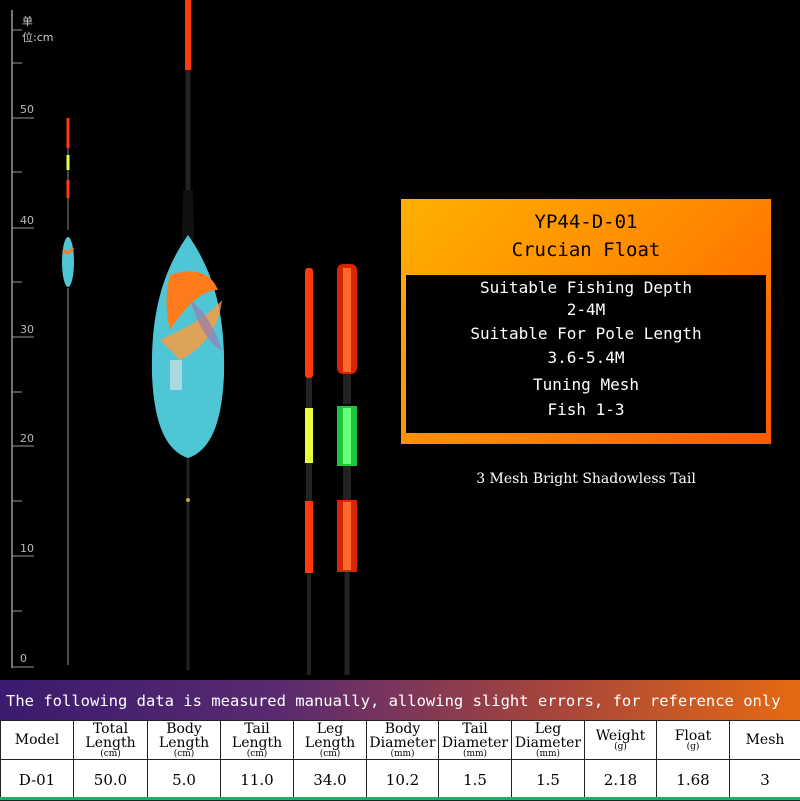 This screenshot has width=800, height=801. Describe the element at coordinates (475, 740) in the screenshot. I see `header-tail-diameter: Tail Diameter(mm)` at that location.